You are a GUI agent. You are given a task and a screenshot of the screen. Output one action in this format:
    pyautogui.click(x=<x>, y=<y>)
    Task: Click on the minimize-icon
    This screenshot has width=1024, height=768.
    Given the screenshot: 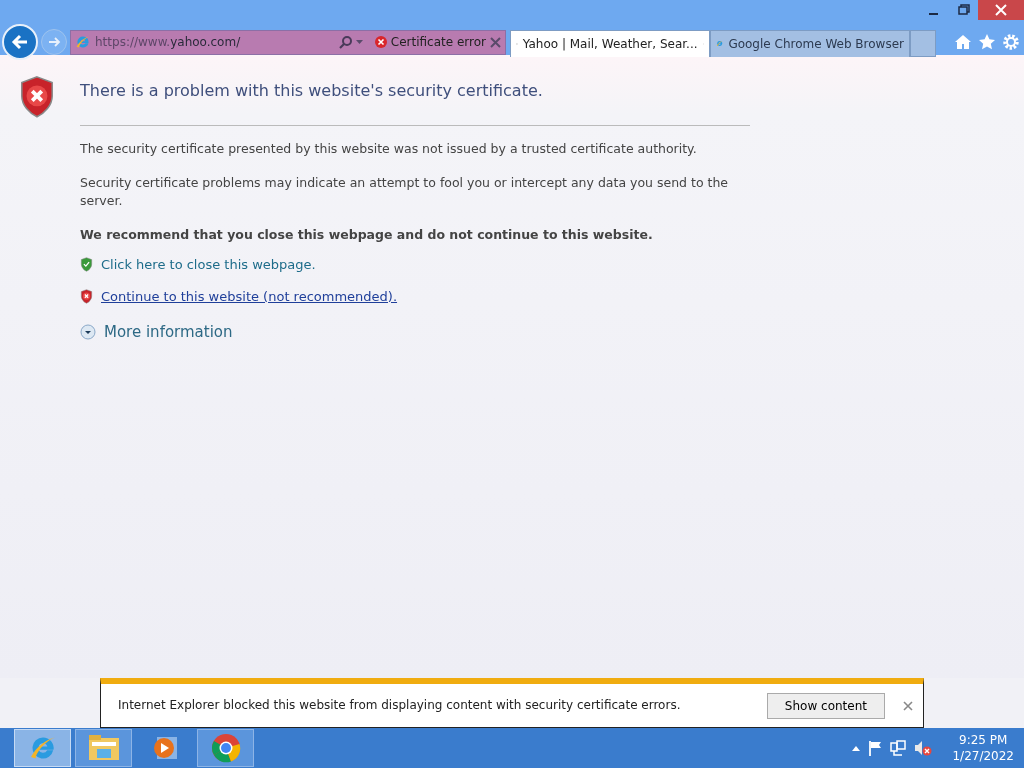 What is the action you would take?
    pyautogui.click(x=933, y=14)
    